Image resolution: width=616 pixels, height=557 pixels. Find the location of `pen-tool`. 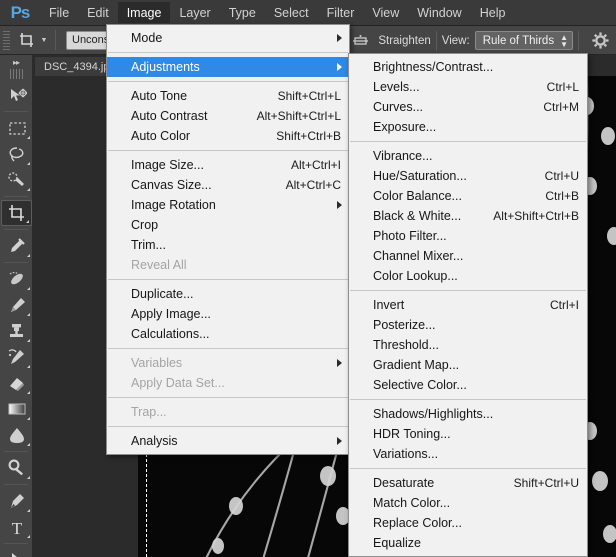

pen-tool is located at coordinates (16, 501).